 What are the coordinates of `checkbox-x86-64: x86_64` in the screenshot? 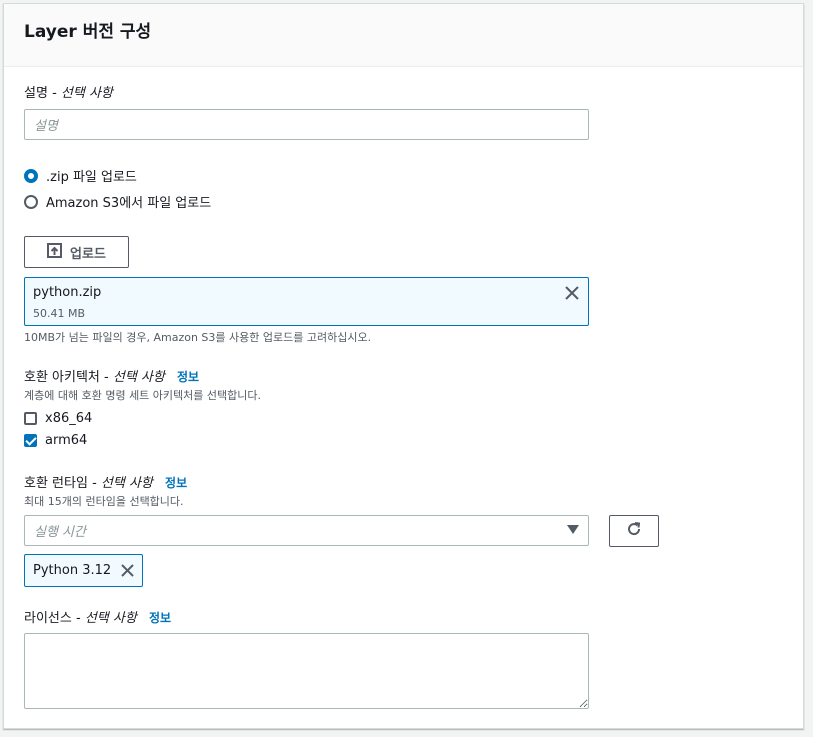 It's located at (58, 418).